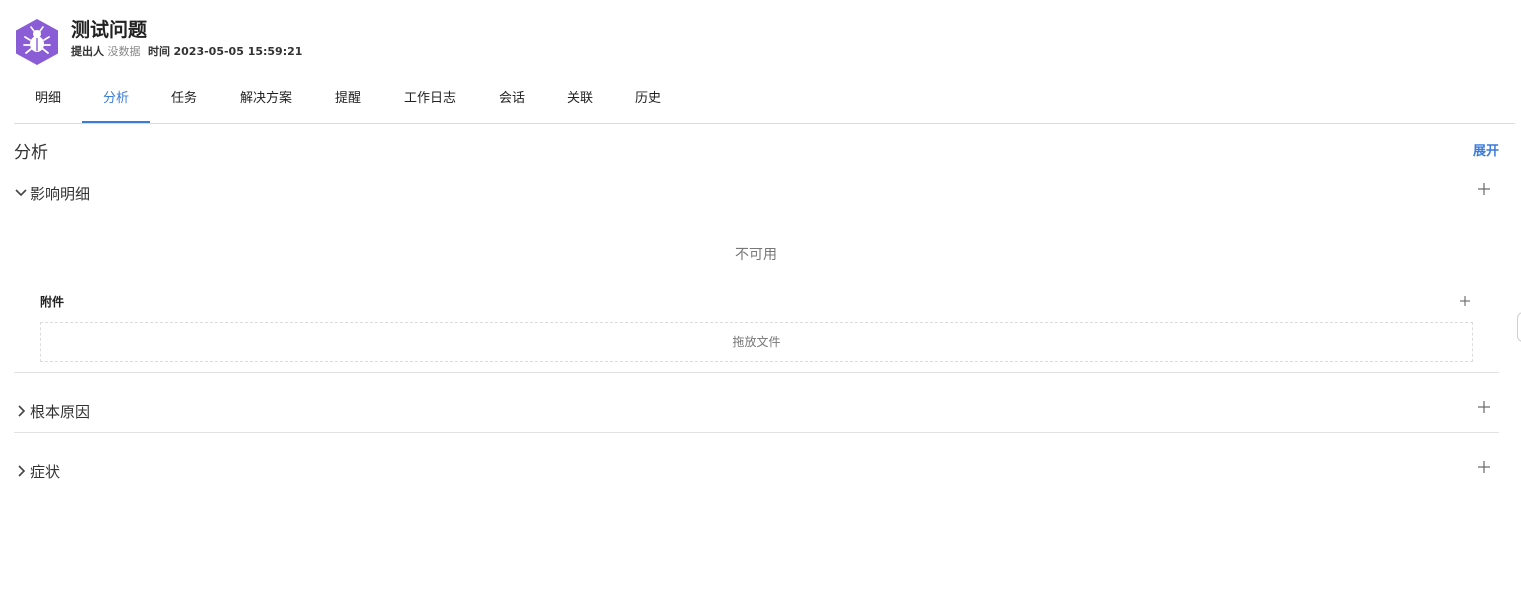 The width and height of the screenshot is (1521, 601). Describe the element at coordinates (266, 101) in the screenshot. I see `tab-solutions: 解决方案` at that location.